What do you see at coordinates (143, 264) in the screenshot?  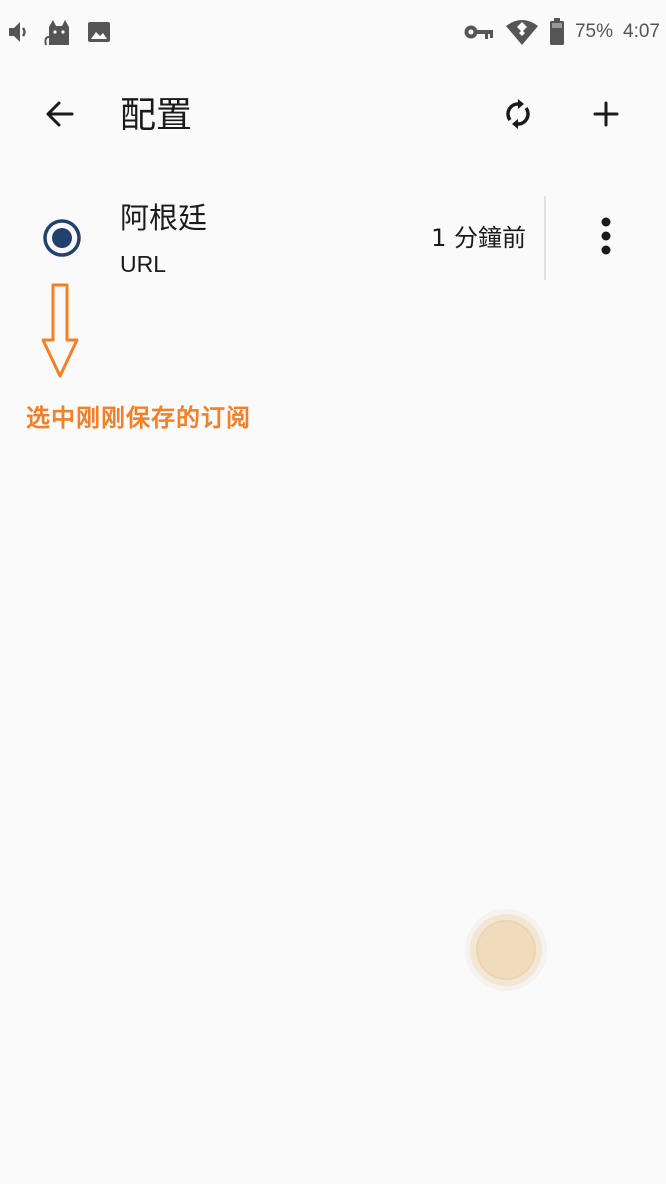 I see `profile-type: URL` at bounding box center [143, 264].